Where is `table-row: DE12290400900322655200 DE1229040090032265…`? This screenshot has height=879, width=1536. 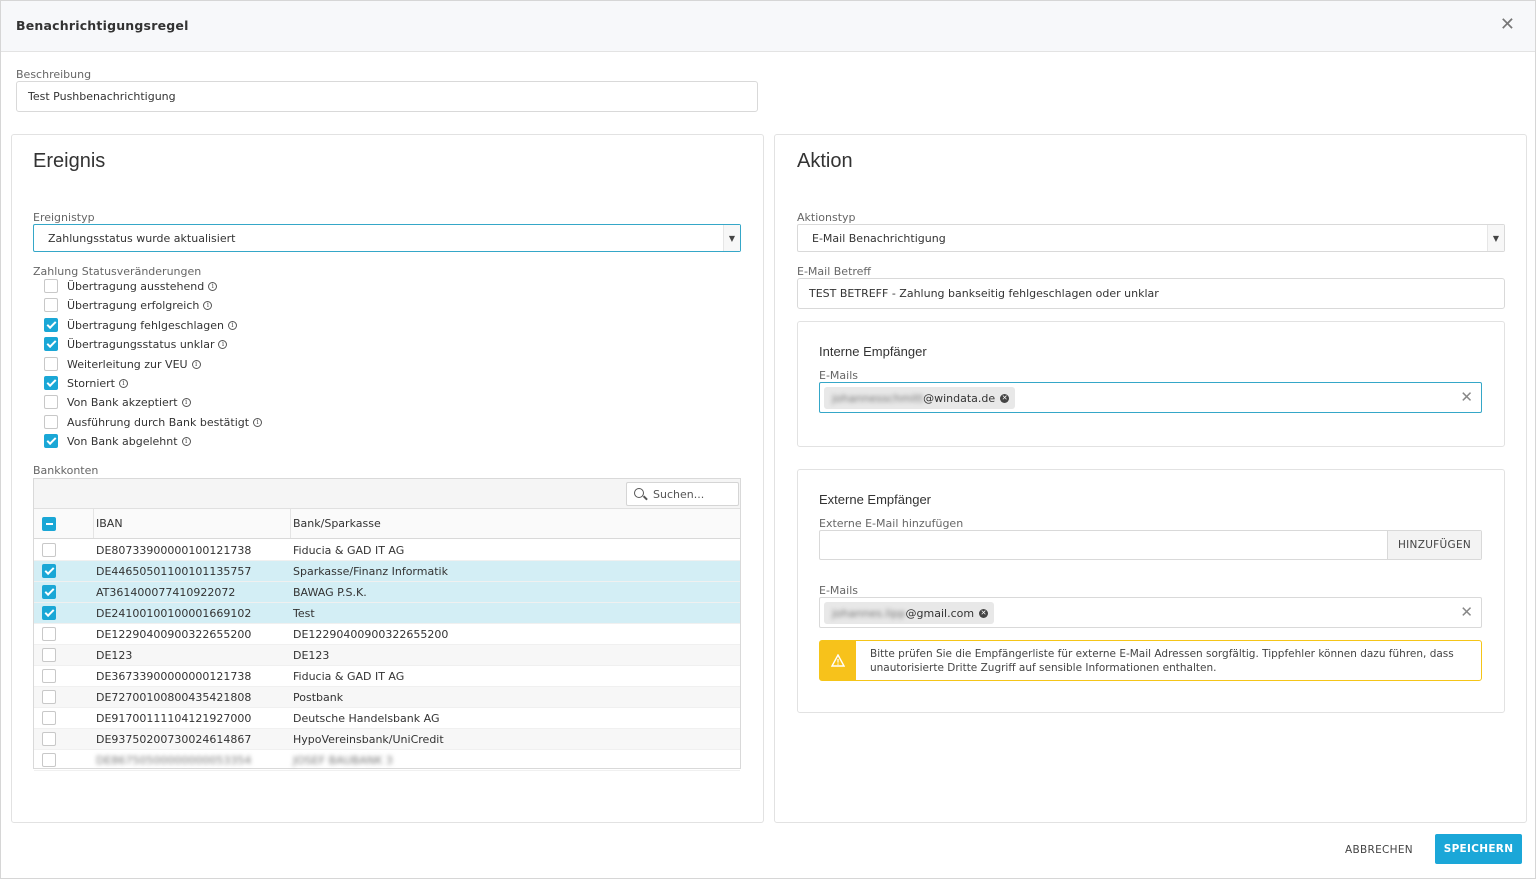 table-row: DE12290400900322655200 DE1229040090032265… is located at coordinates (387, 634).